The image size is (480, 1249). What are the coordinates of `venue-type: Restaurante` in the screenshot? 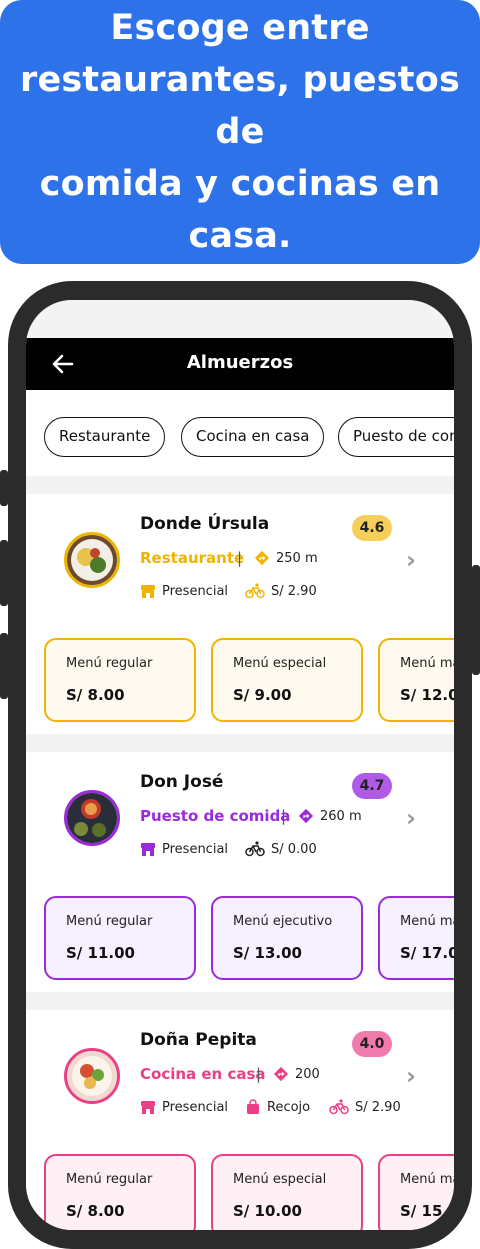 It's located at (192, 558).